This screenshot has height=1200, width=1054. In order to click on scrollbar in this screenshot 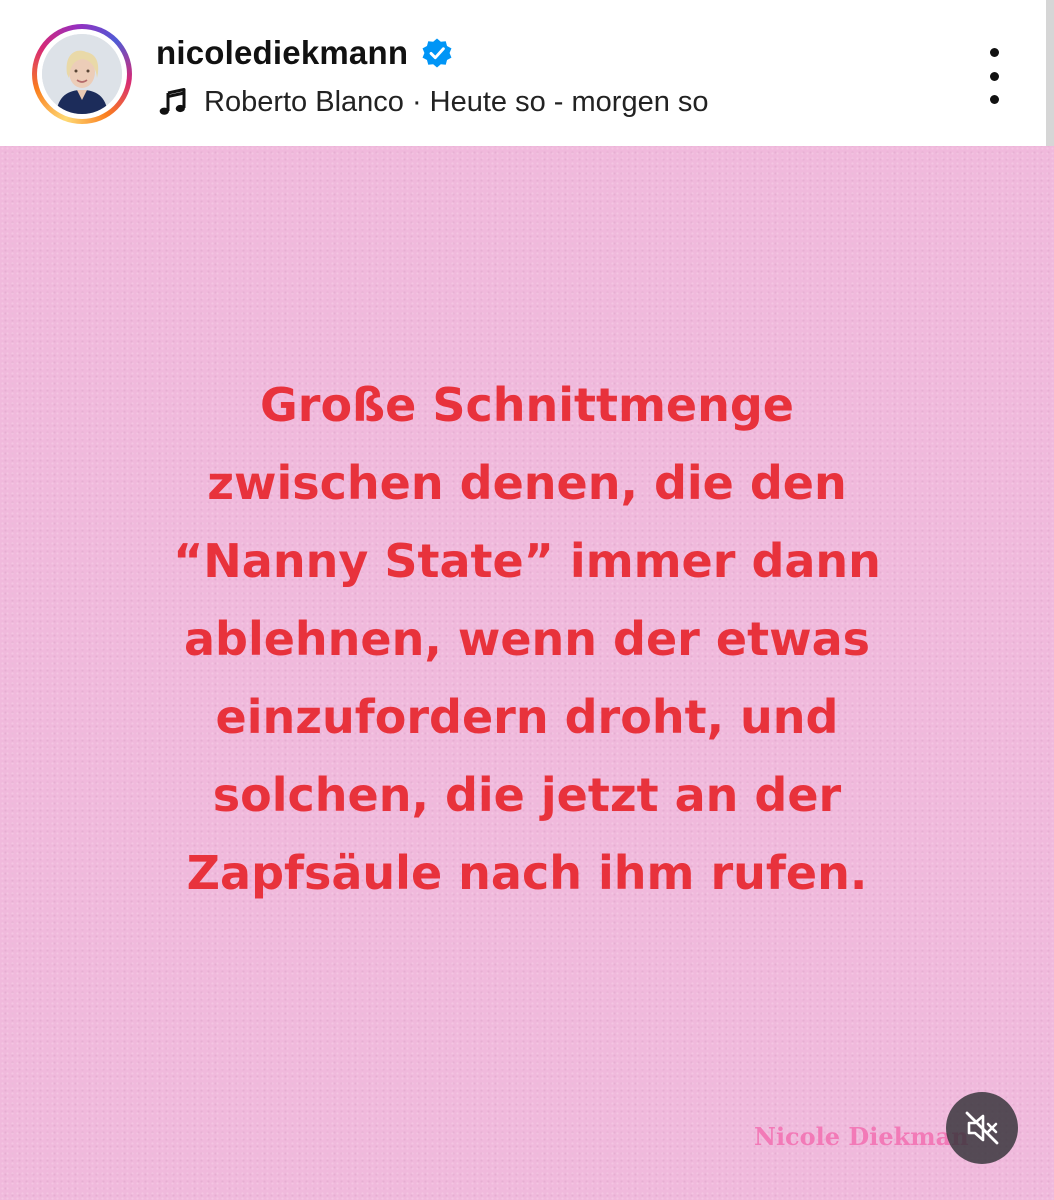, I will do `click(1050, 84)`.